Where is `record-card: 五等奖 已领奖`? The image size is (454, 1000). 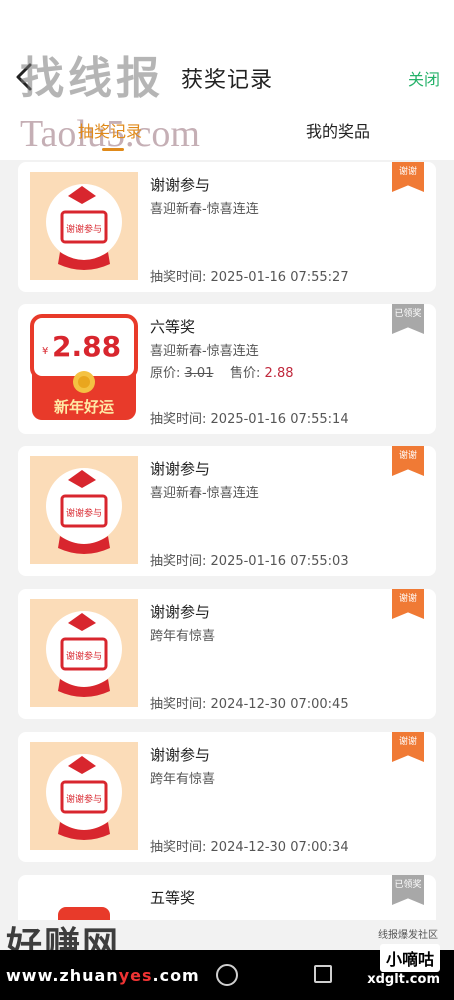 record-card: 五等奖 已领奖 is located at coordinates (227, 897).